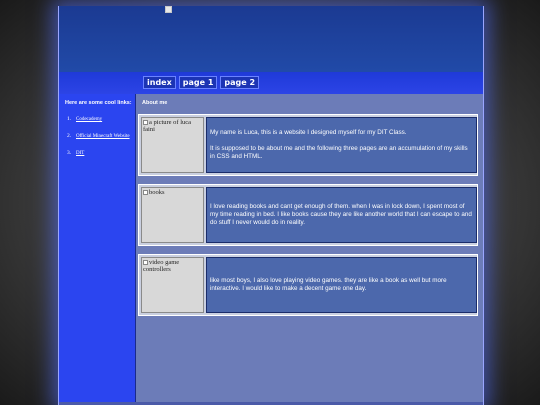 The image size is (540, 405). Describe the element at coordinates (240, 82) in the screenshot. I see `nav-link-page-2: page 2` at that location.